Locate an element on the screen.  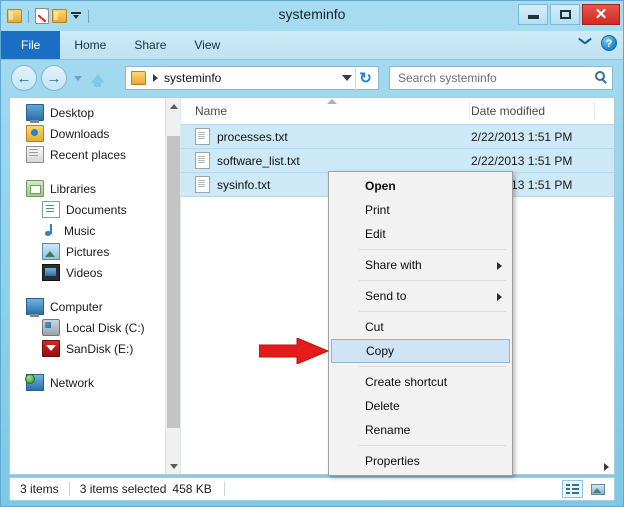
column-divider is located at coordinates (469, 111).